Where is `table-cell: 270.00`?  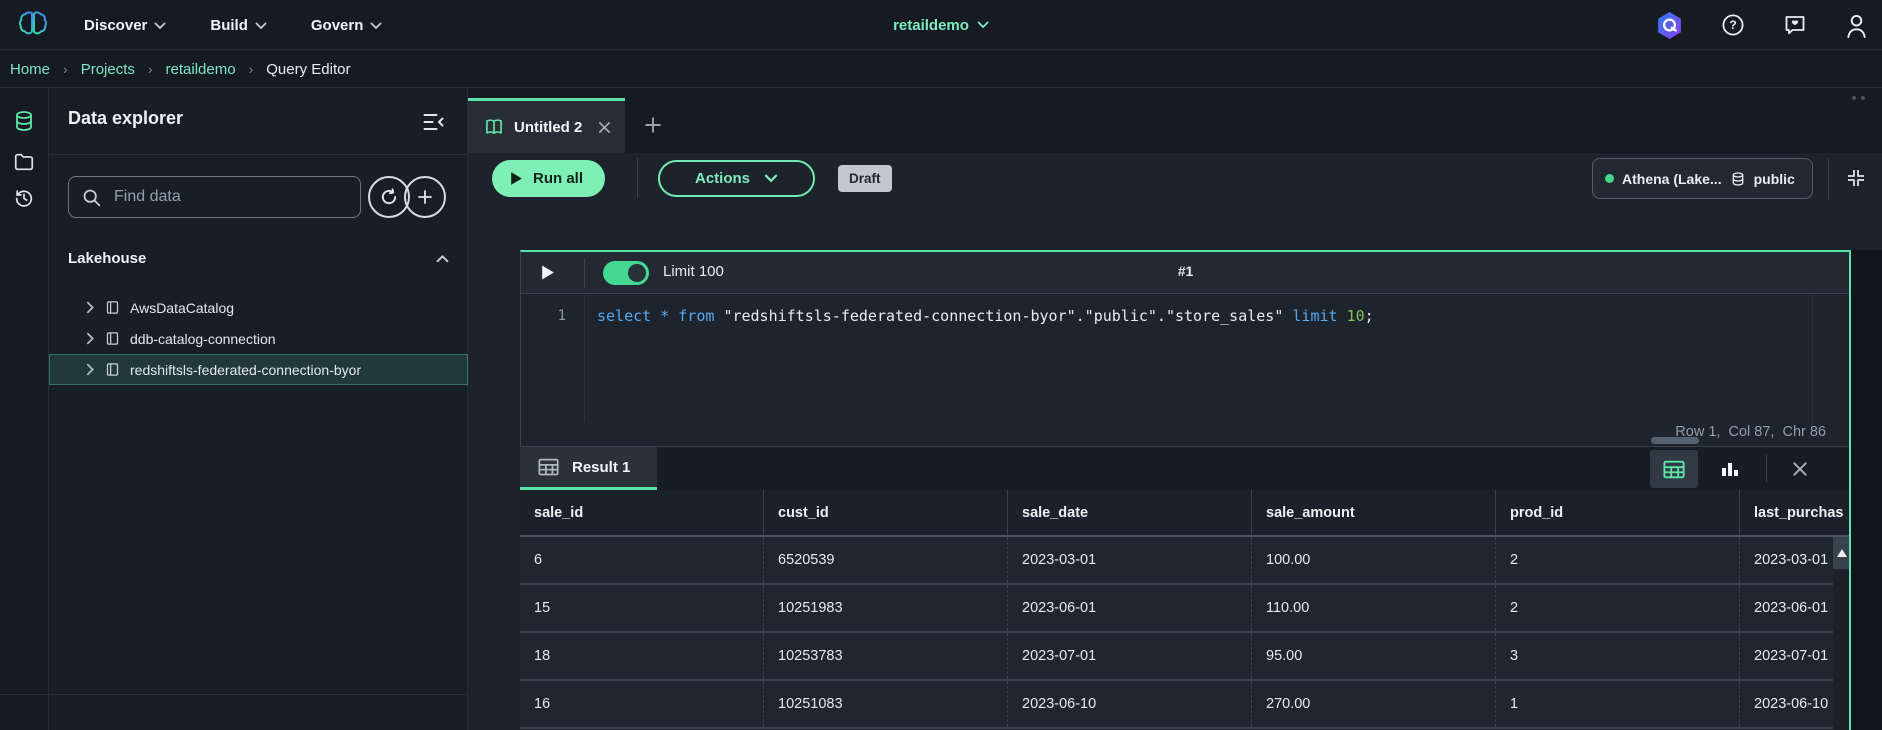
table-cell: 270.00 is located at coordinates (1374, 704).